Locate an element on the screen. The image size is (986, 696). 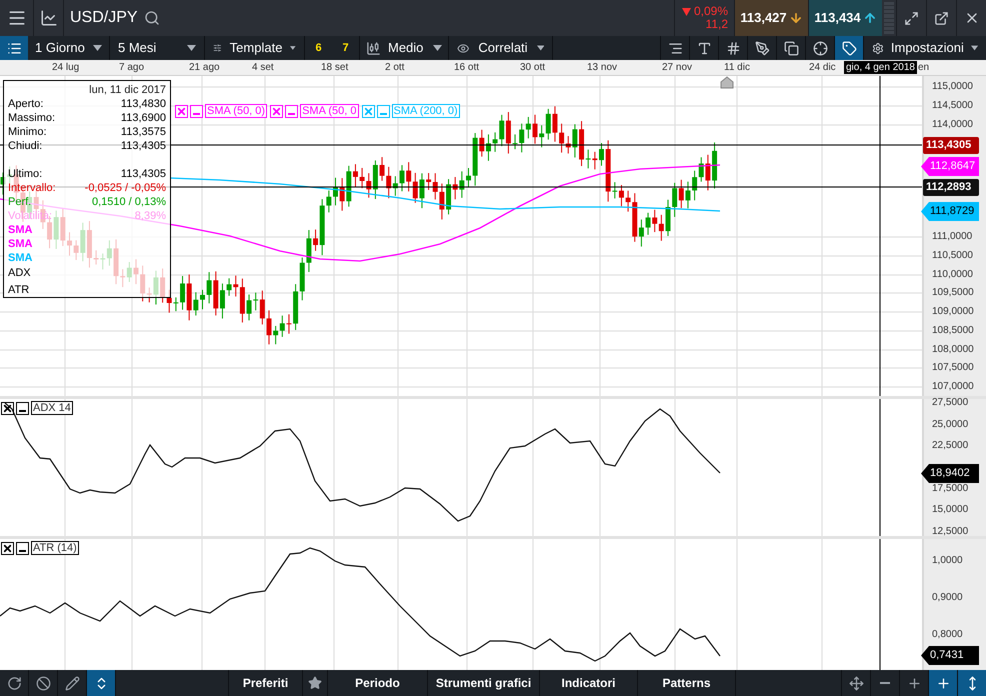
date-label: 21 ago is located at coordinates (204, 67).